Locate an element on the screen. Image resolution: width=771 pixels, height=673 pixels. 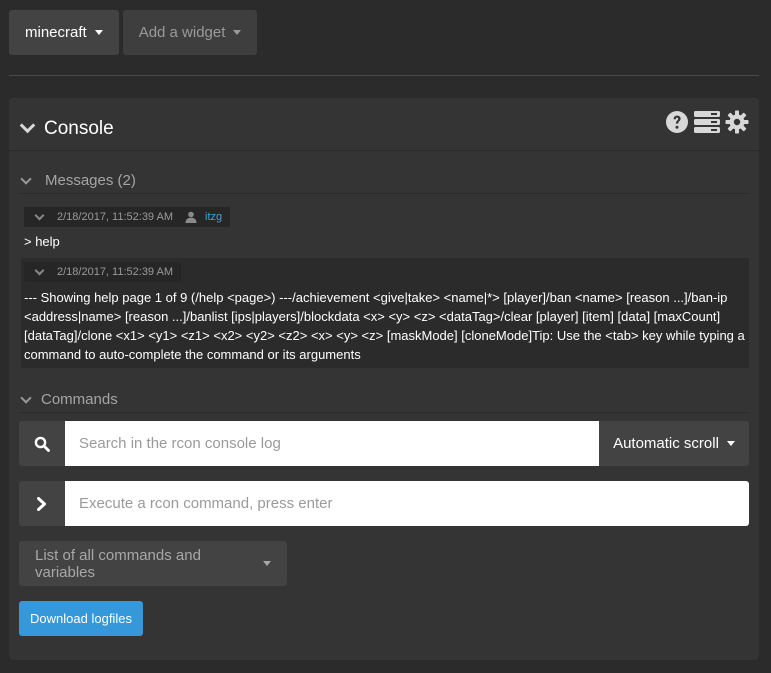
message-meta: 2/18/2017, 11:52:39 AM itzg is located at coordinates (127, 217).